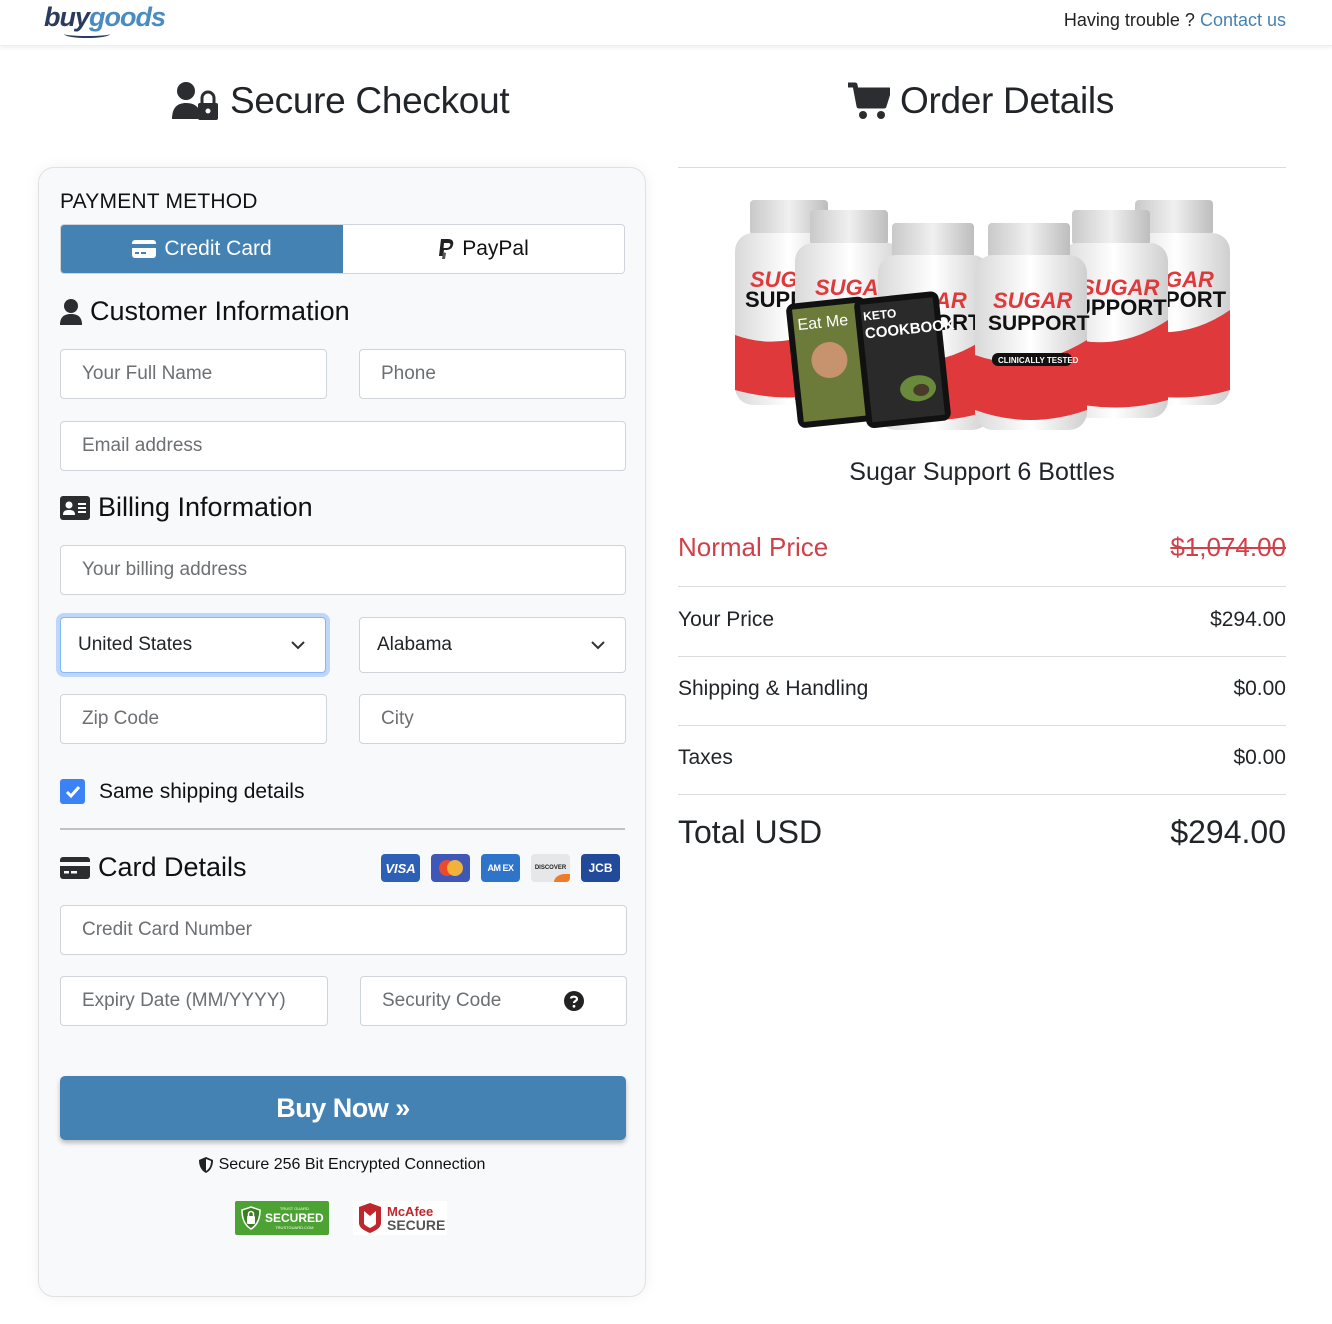 The width and height of the screenshot is (1332, 1324). Describe the element at coordinates (1196, 299) in the screenshot. I see `svg-text: PORT` at that location.